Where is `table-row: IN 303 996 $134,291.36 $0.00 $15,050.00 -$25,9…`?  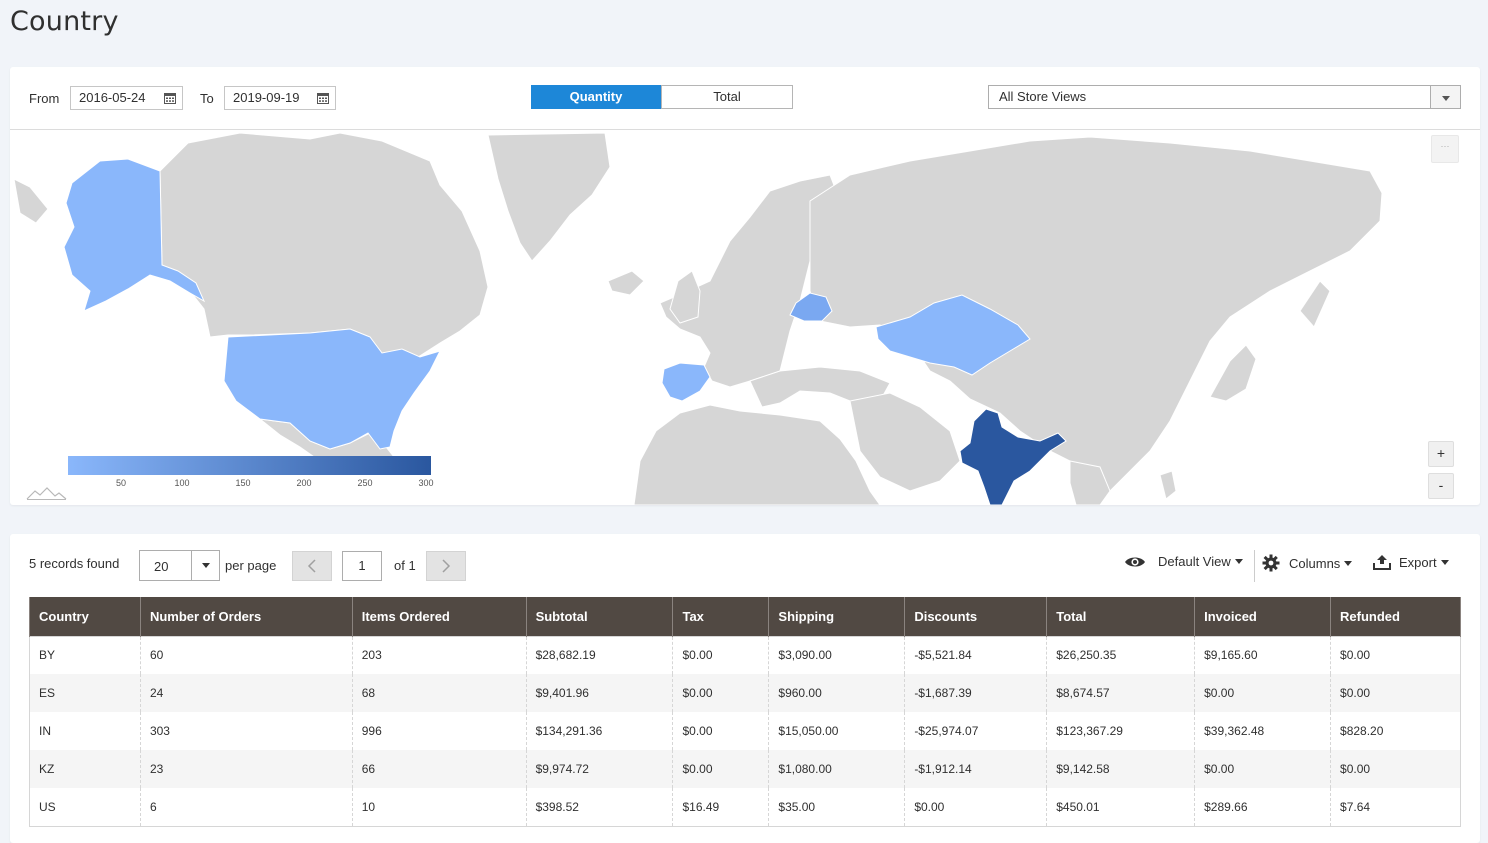
table-row: IN 303 996 $134,291.36 $0.00 $15,050.00 -$25,9… is located at coordinates (745, 731).